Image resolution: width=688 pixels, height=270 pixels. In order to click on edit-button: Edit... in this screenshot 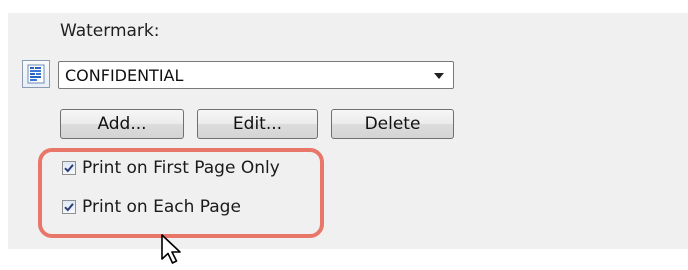, I will do `click(257, 124)`.